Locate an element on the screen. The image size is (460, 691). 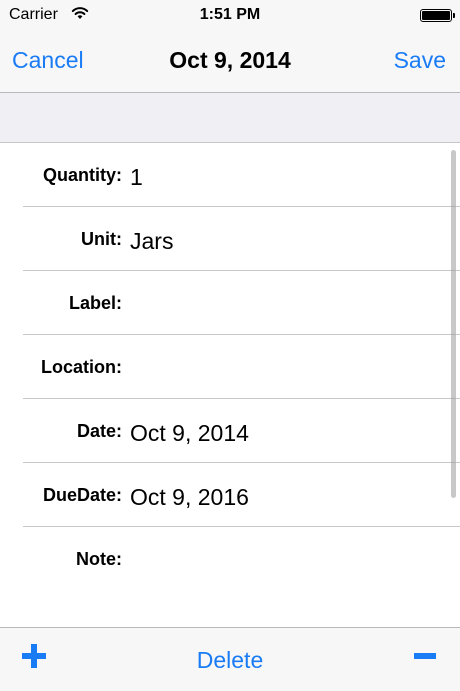
minus-icon is located at coordinates (425, 656).